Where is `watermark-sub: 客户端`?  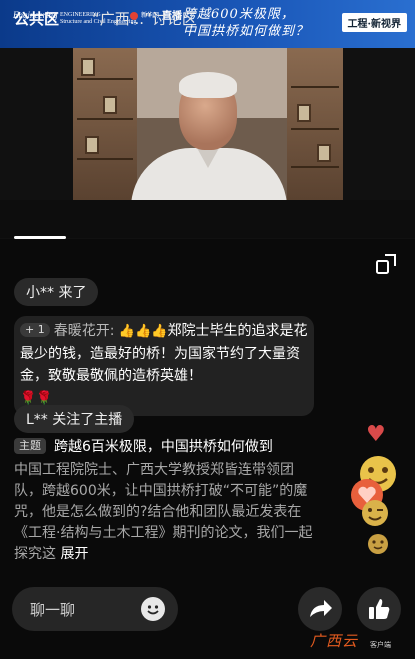
watermark-sub: 客户端 is located at coordinates (380, 645).